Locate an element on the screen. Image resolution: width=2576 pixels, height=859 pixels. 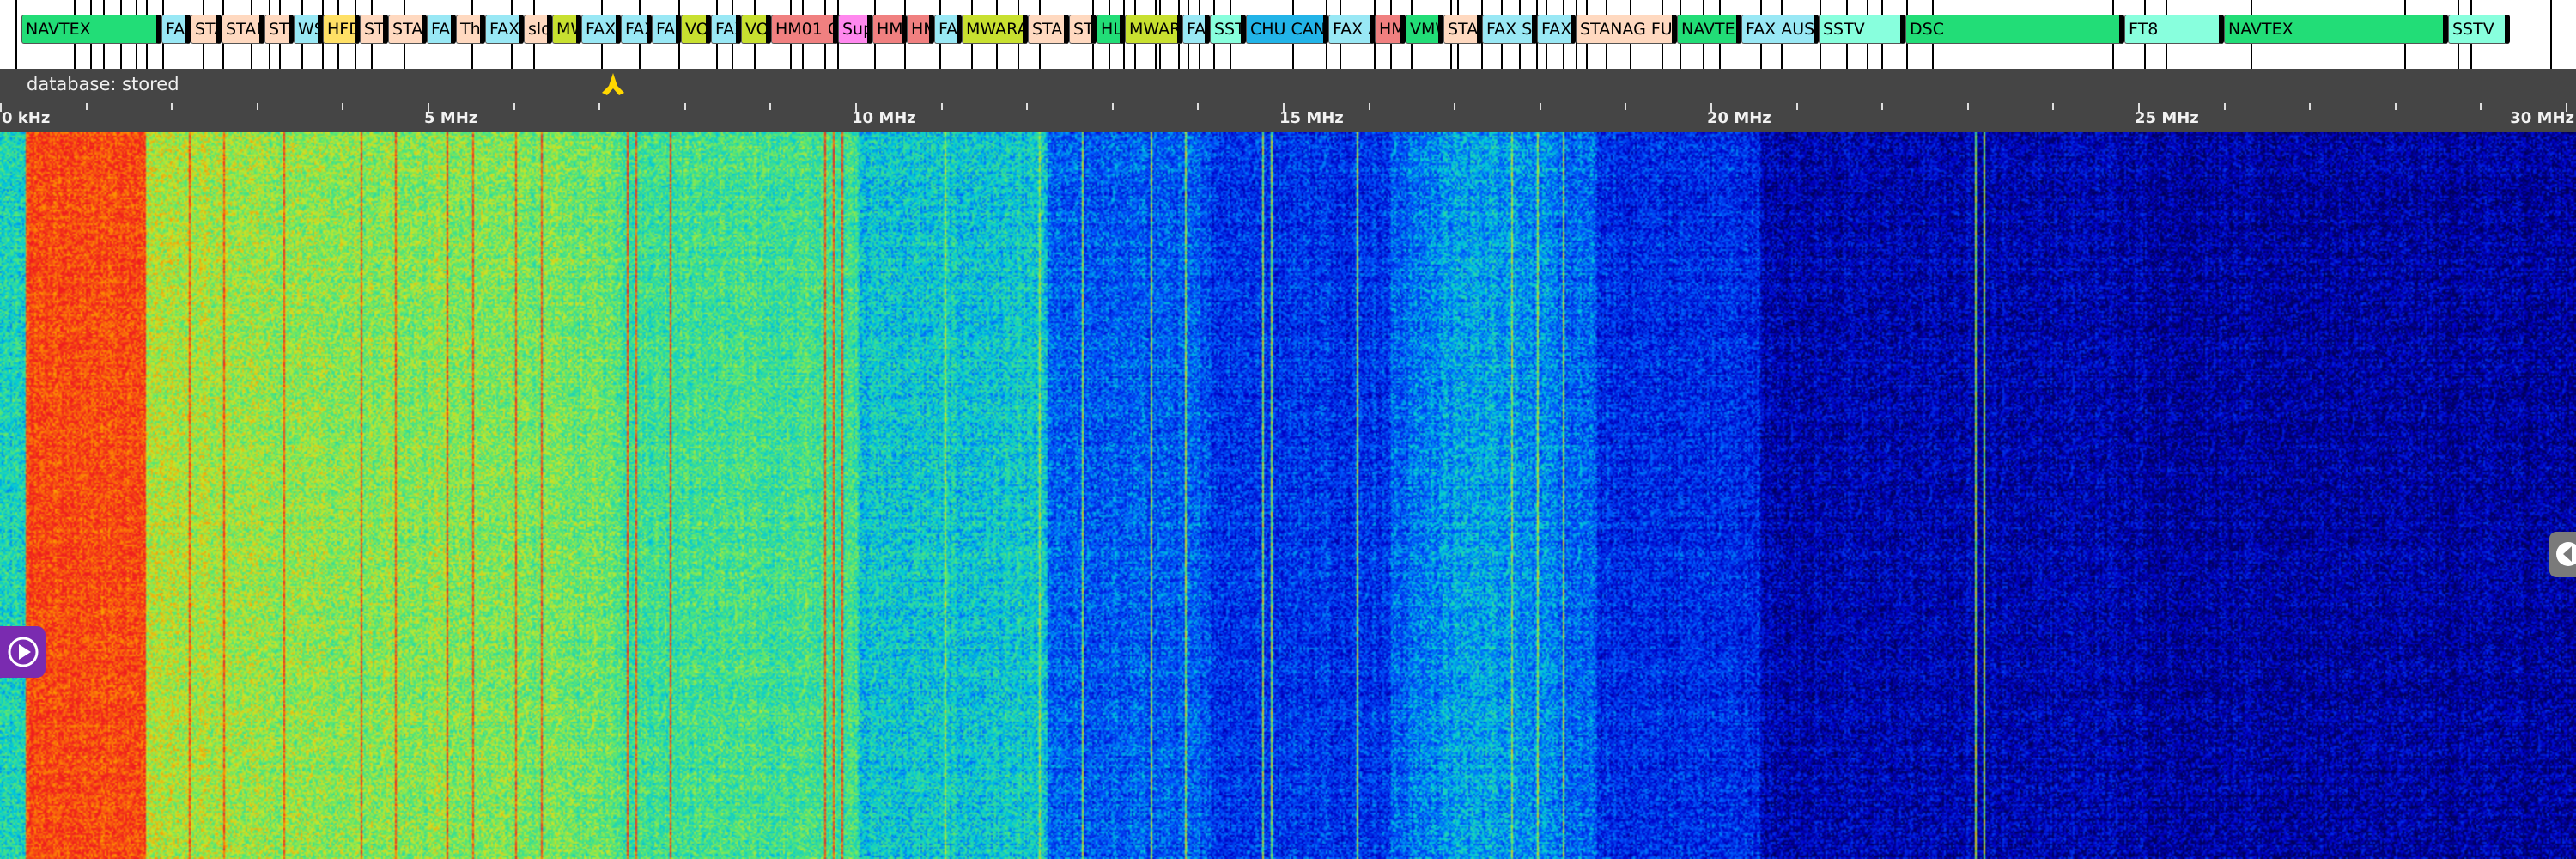
panel-toggle-button is located at coordinates (2562, 554).